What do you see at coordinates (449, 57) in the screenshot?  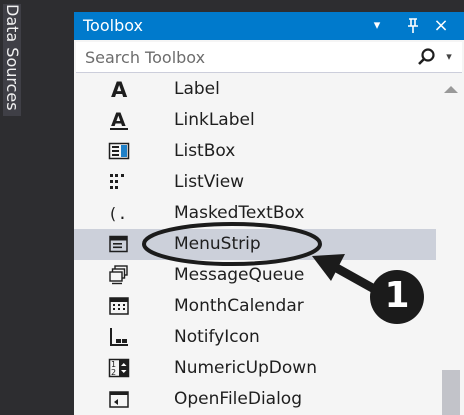 I see `search-options-dropdown-icon: ▾` at bounding box center [449, 57].